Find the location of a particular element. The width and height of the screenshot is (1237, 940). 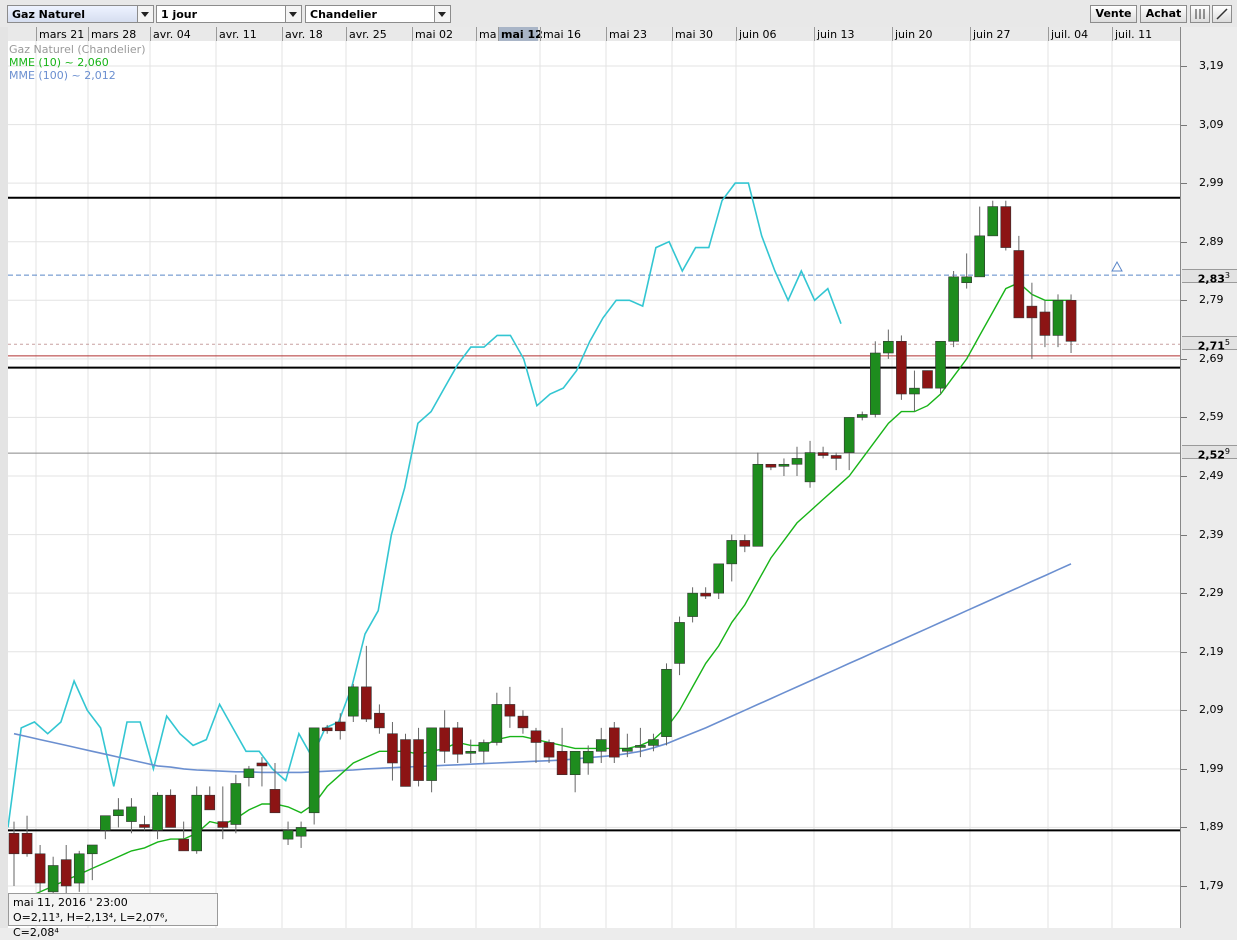

date-label: mai 30 is located at coordinates (694, 34).